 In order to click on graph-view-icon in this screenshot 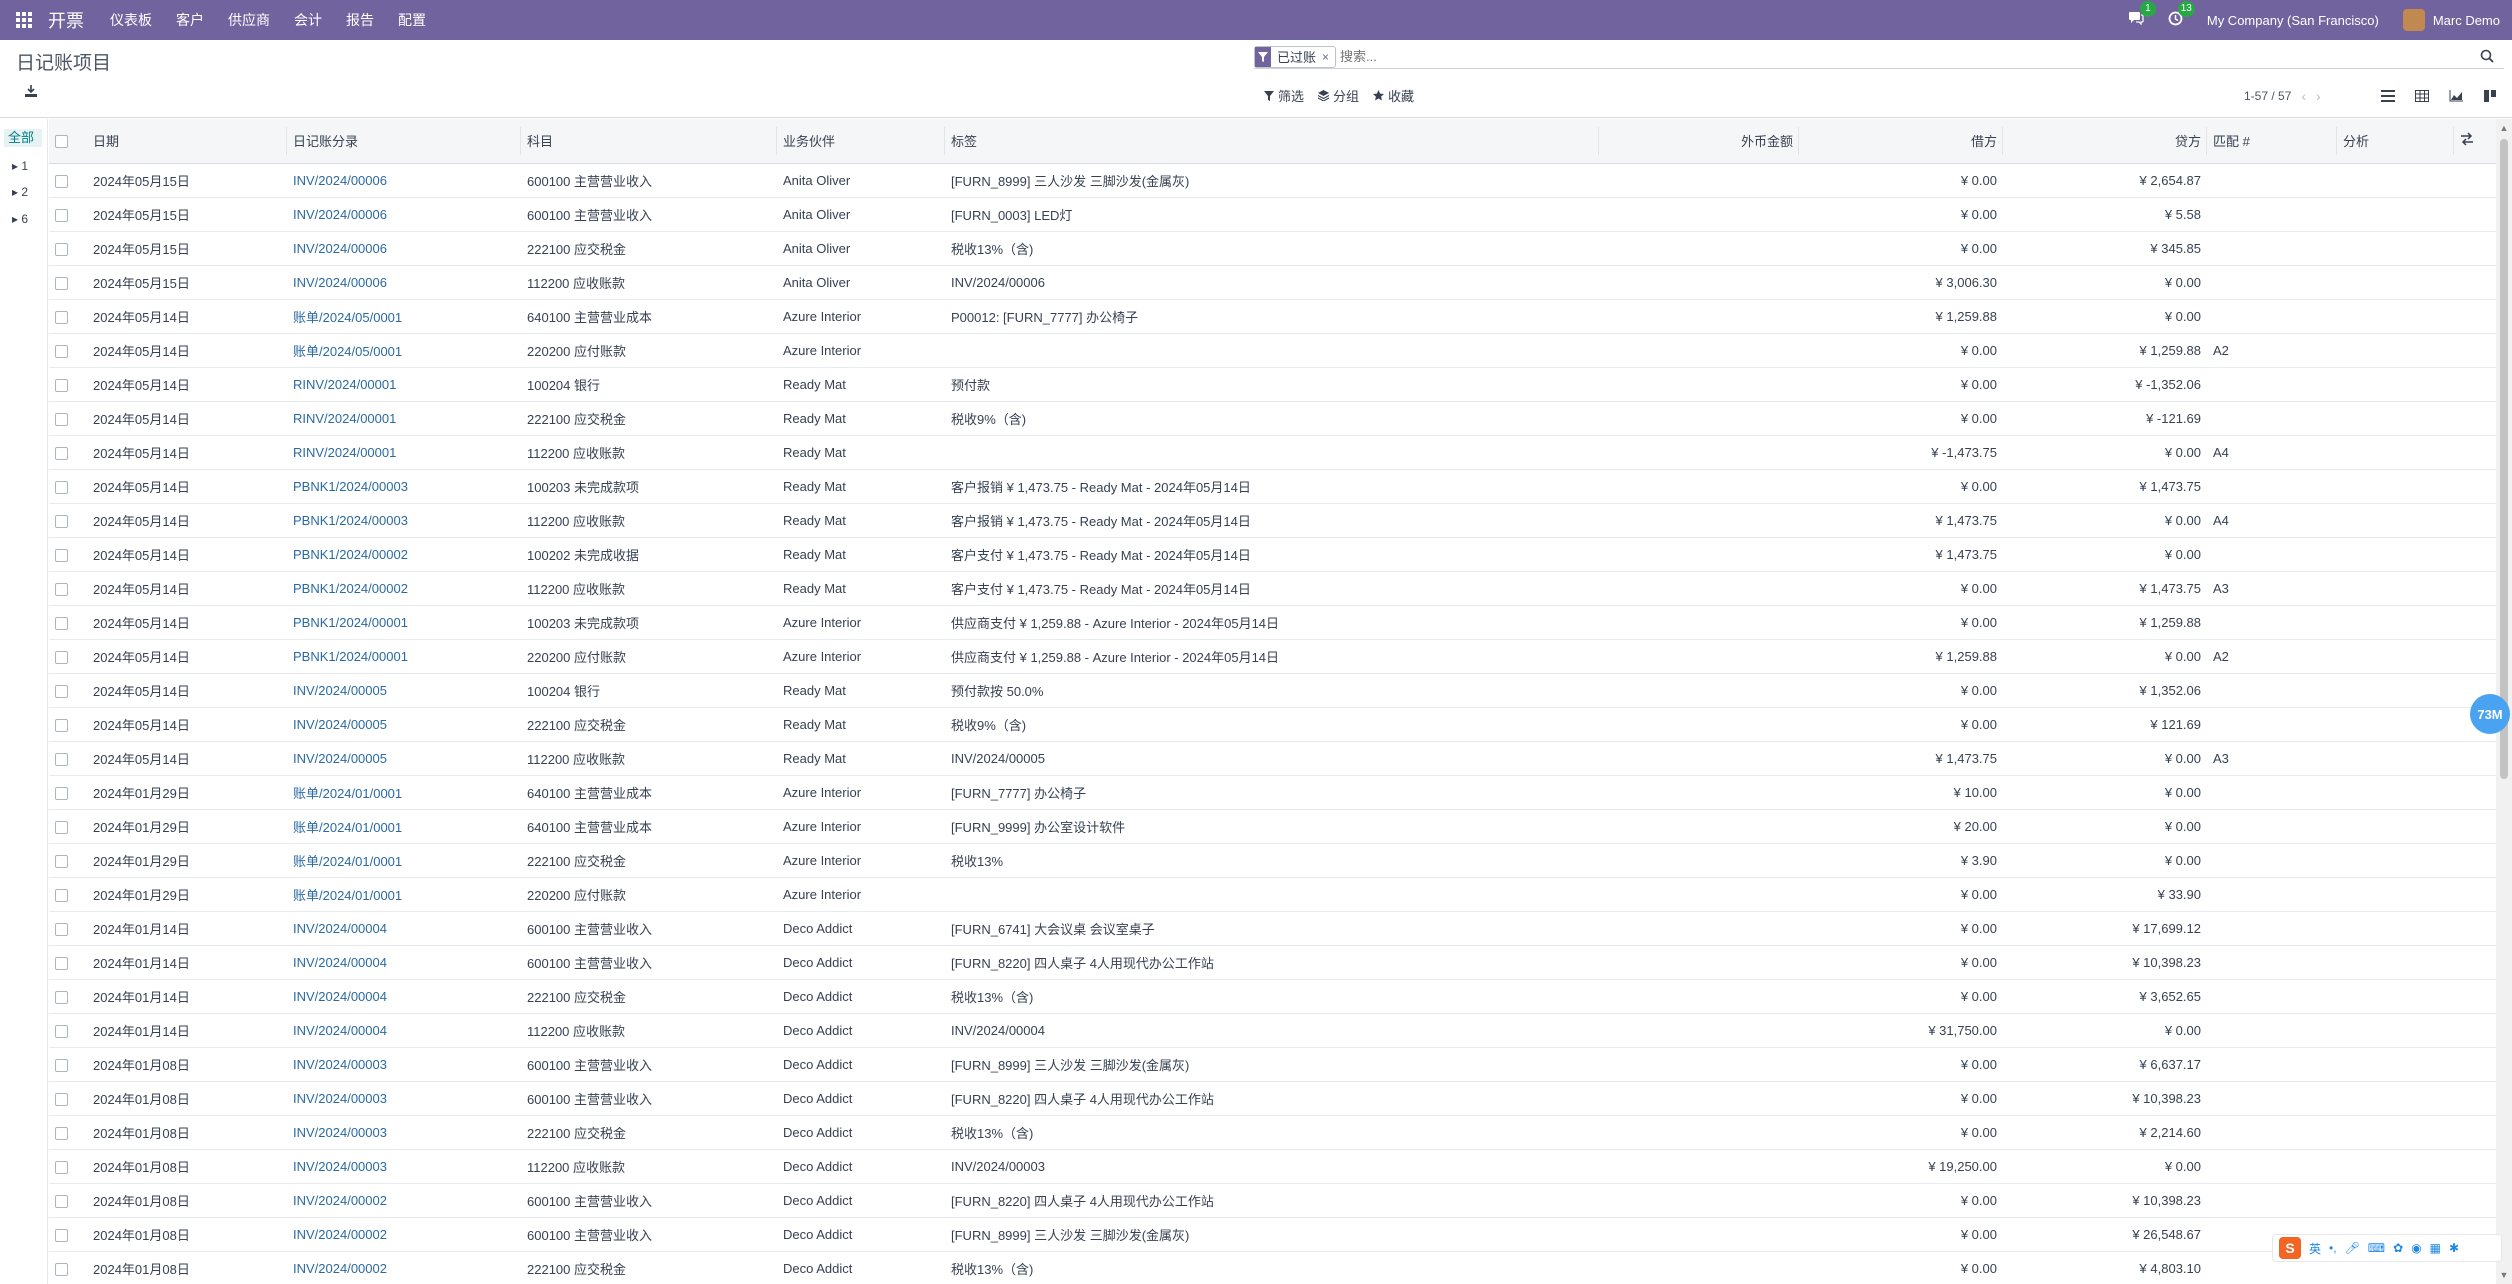, I will do `click(2456, 96)`.